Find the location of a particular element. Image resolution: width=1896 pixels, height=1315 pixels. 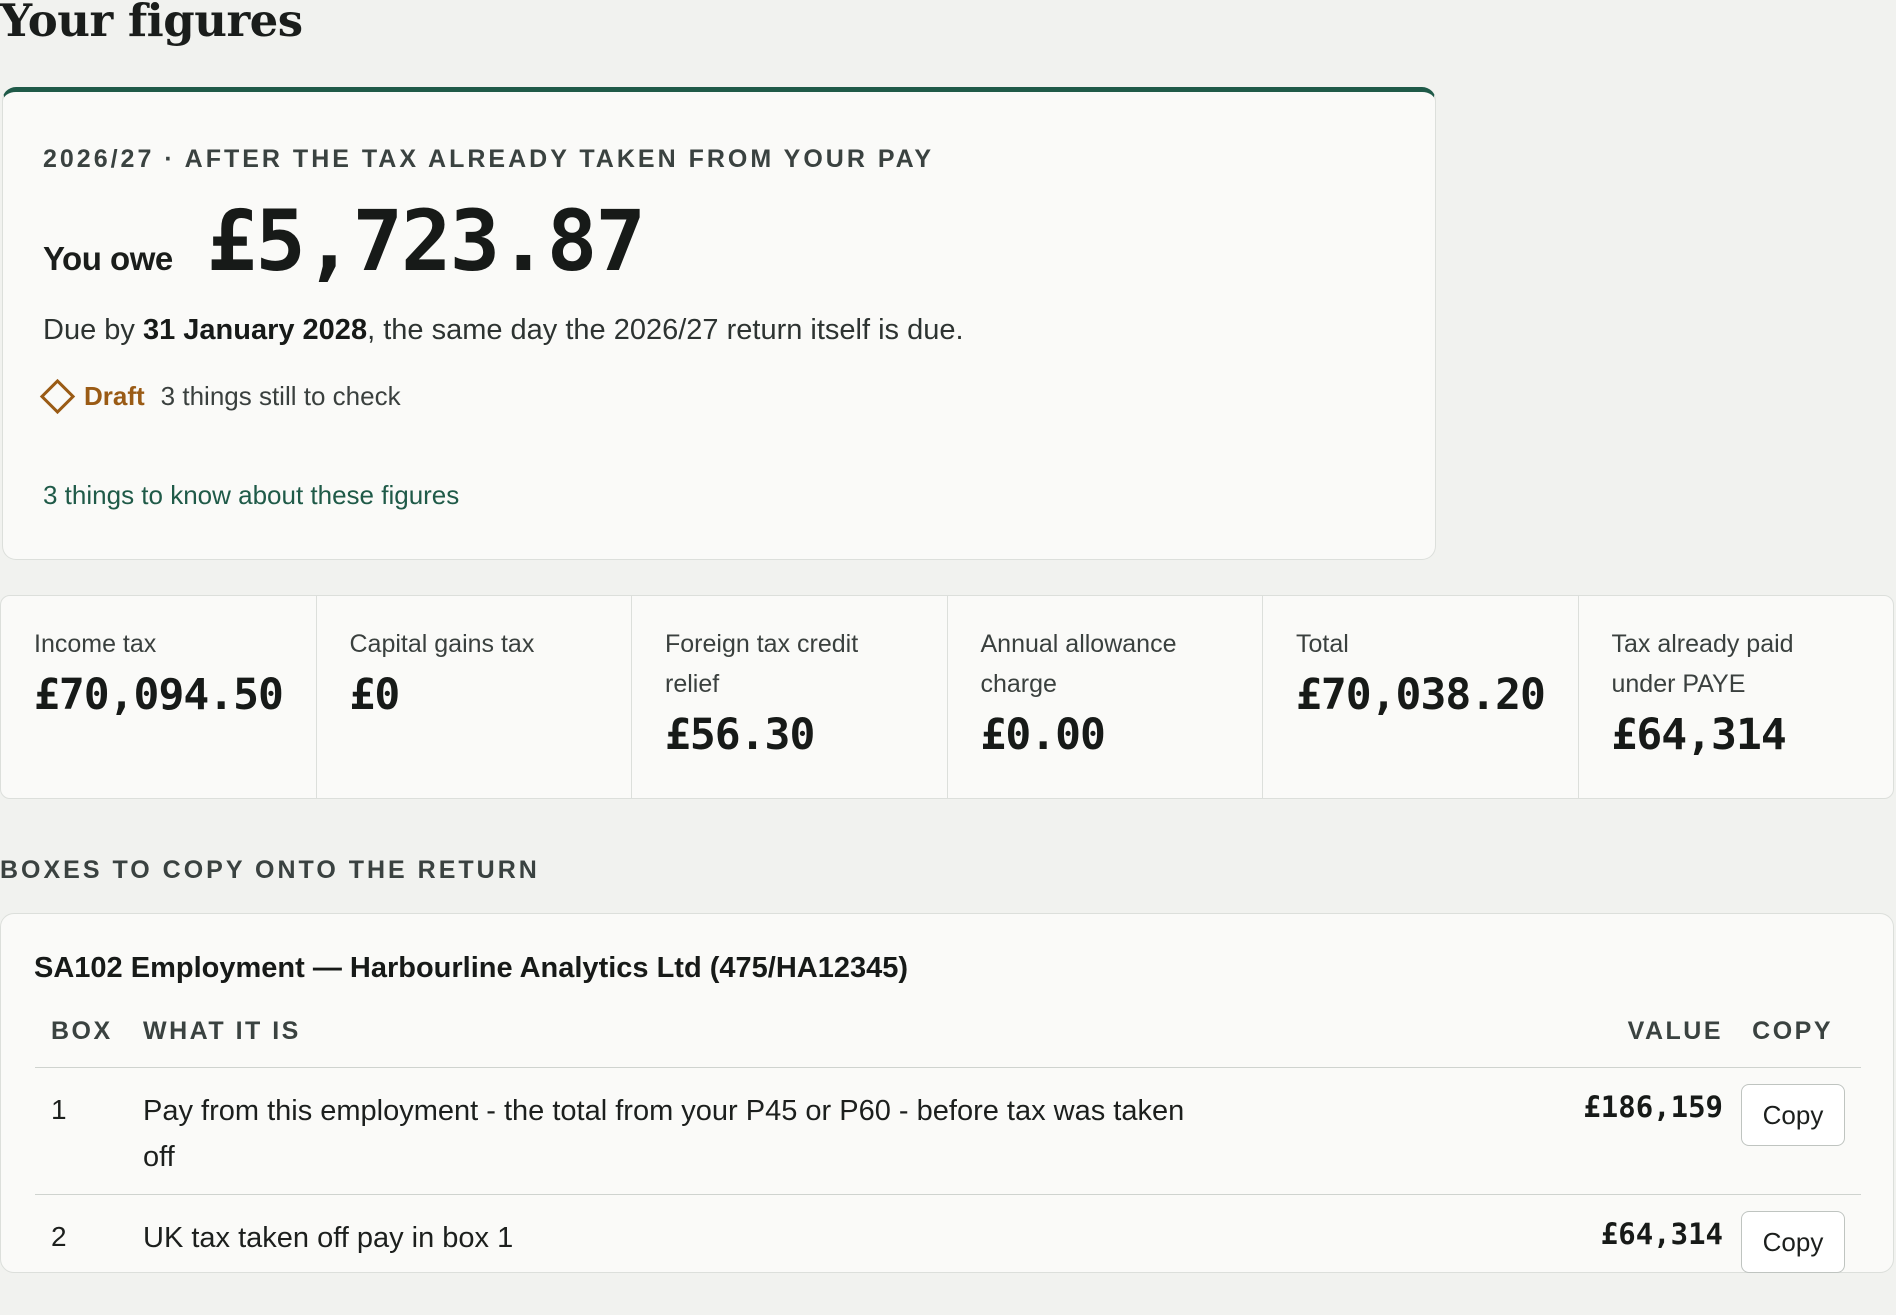

stat-label: Total is located at coordinates (1322, 644).